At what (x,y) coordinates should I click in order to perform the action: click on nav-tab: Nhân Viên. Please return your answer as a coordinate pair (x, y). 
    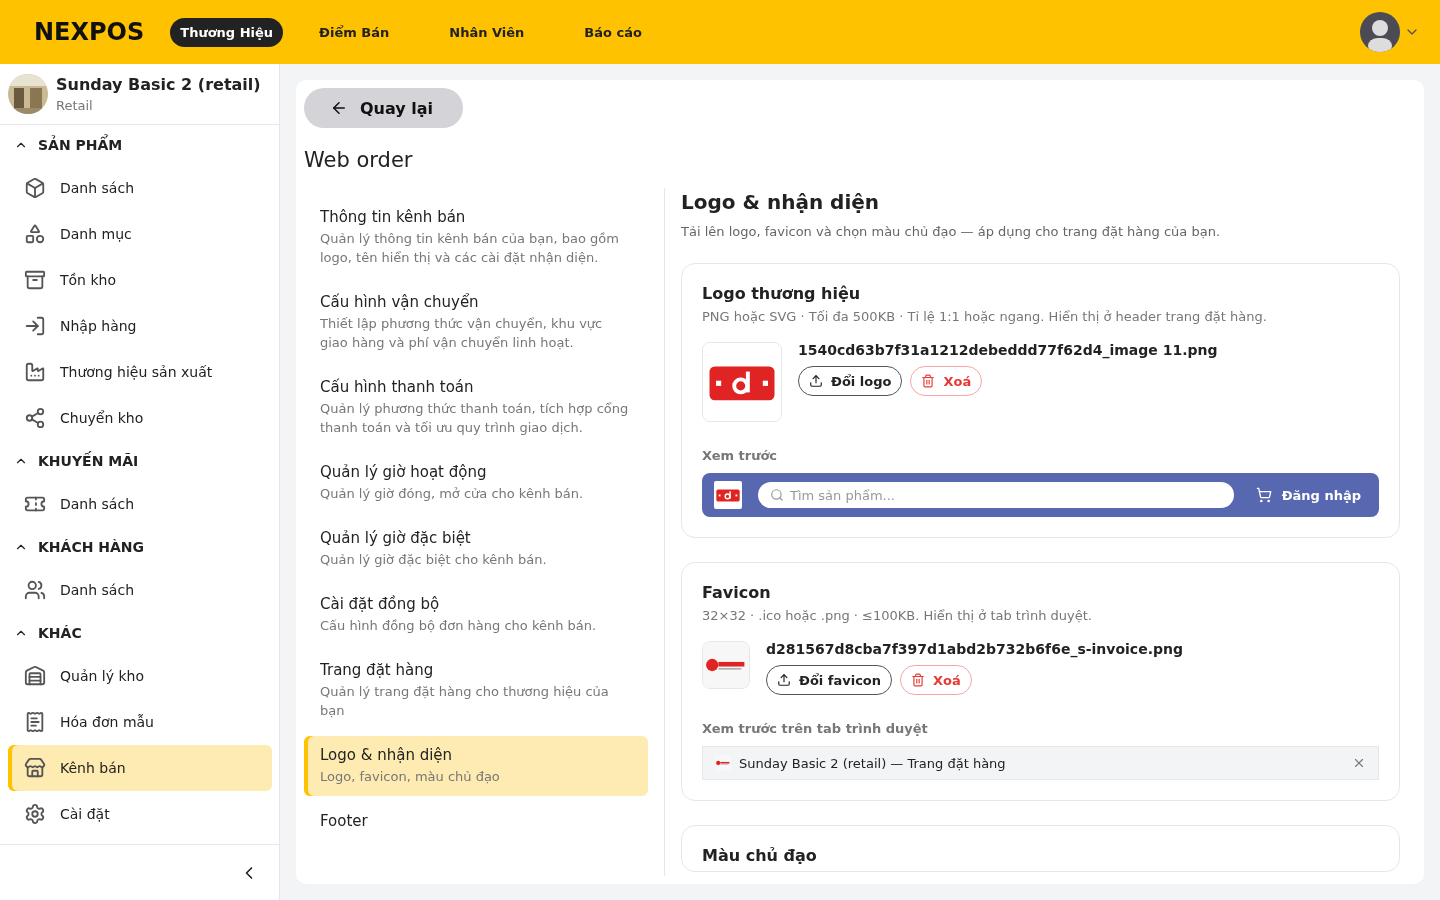
    Looking at the image, I should click on (487, 32).